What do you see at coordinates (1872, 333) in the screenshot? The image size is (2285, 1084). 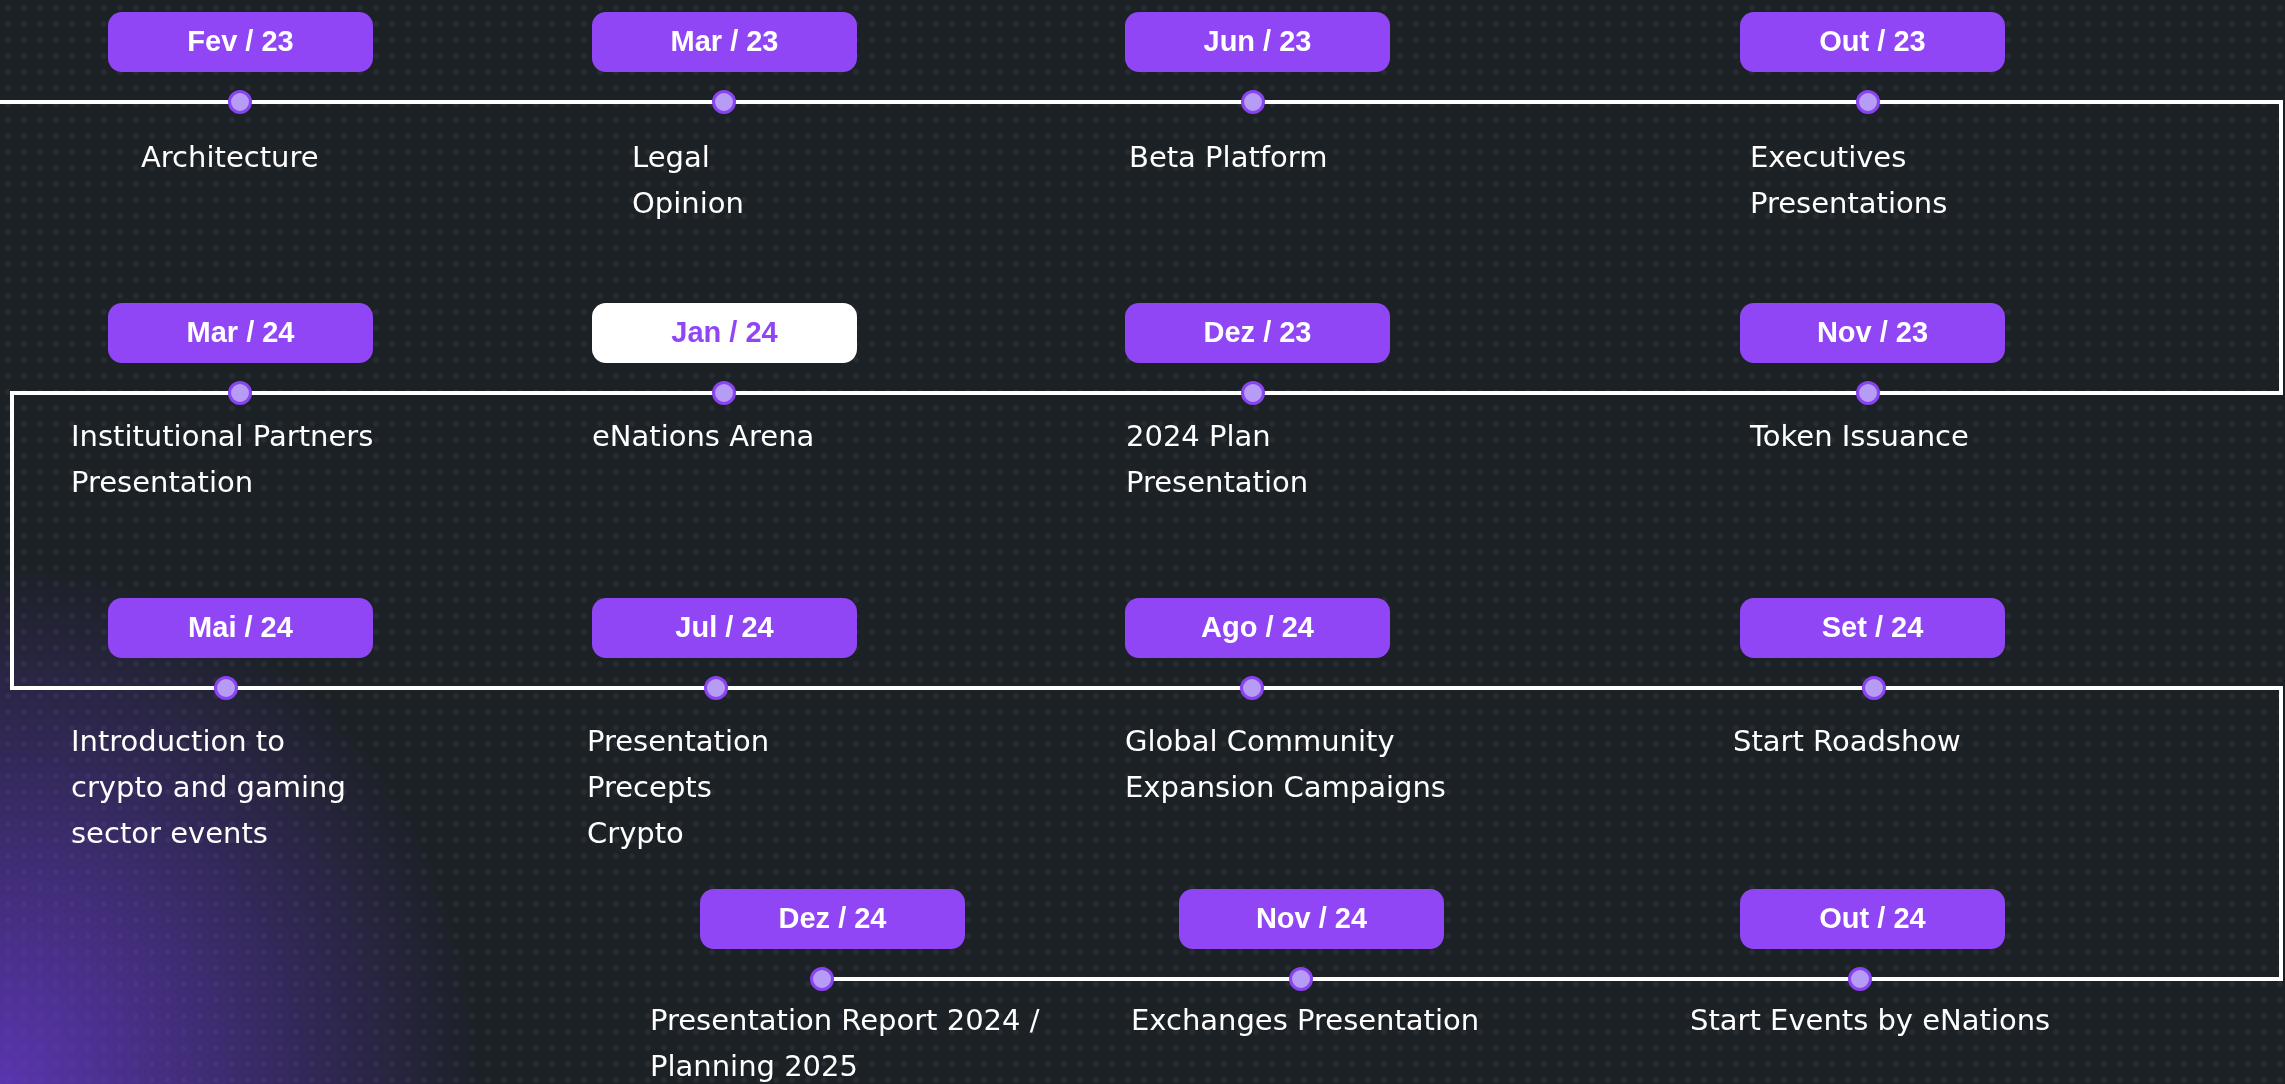 I see `date-badge: Nov / 23` at bounding box center [1872, 333].